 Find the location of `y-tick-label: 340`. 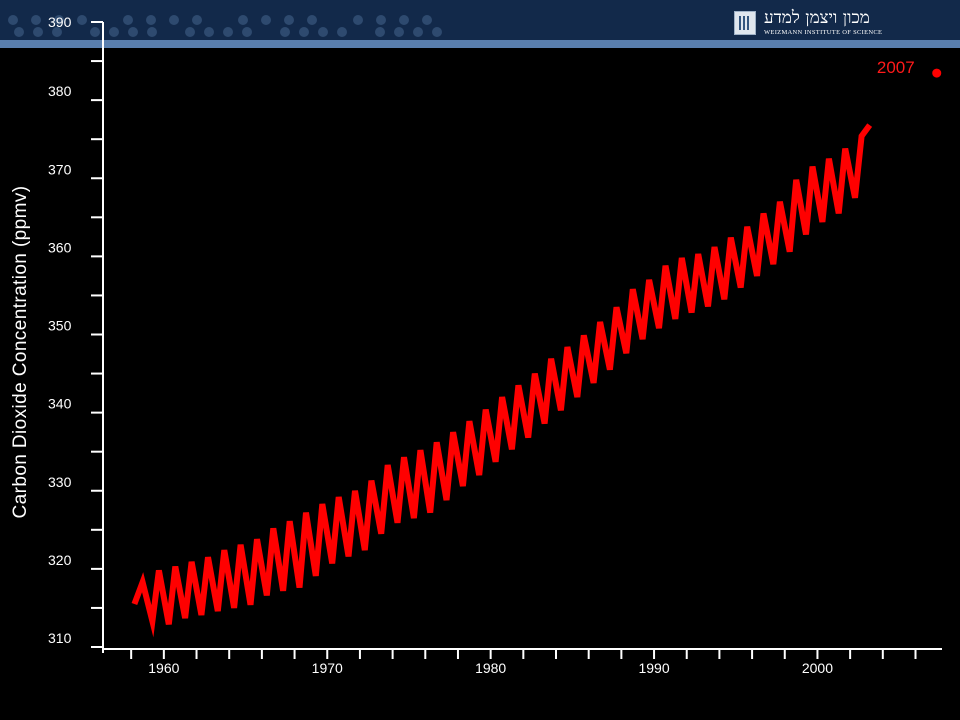

y-tick-label: 340 is located at coordinates (60, 404).